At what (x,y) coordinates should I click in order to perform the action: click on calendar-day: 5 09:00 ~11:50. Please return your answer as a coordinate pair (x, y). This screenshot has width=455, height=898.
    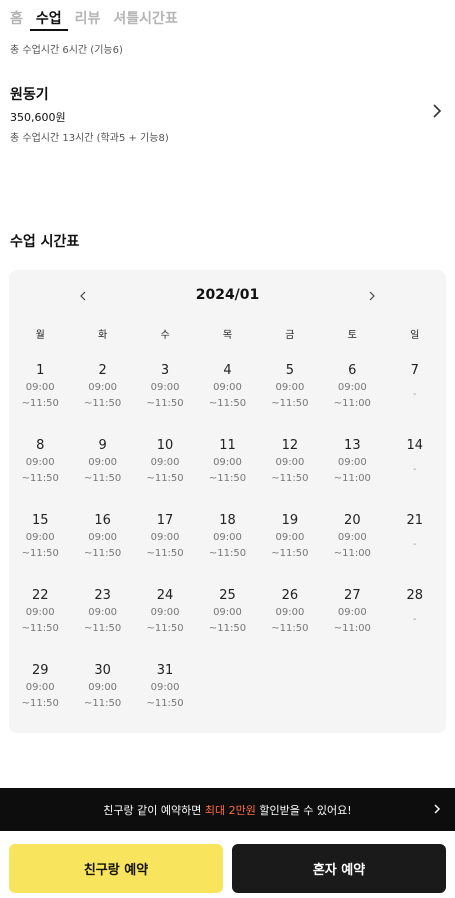
    Looking at the image, I should click on (290, 399).